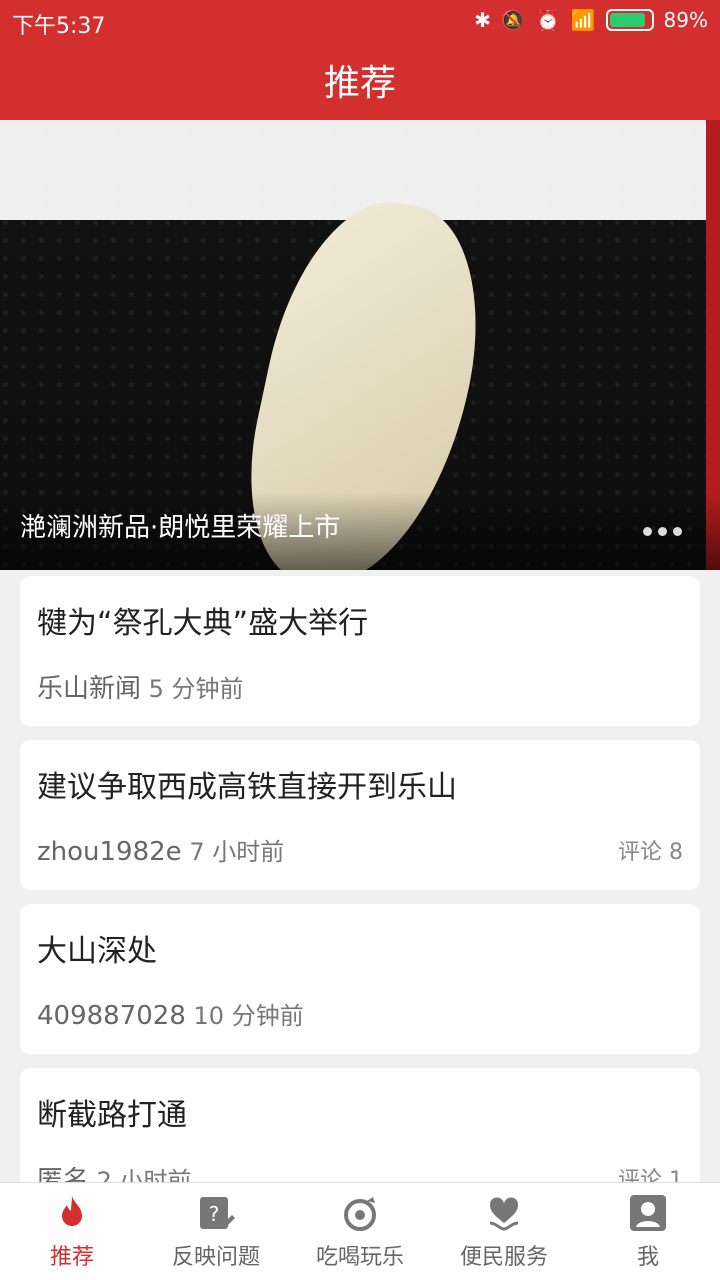 The image size is (720, 1280). What do you see at coordinates (196, 689) in the screenshot?
I see `news-time: 5 分钟前` at bounding box center [196, 689].